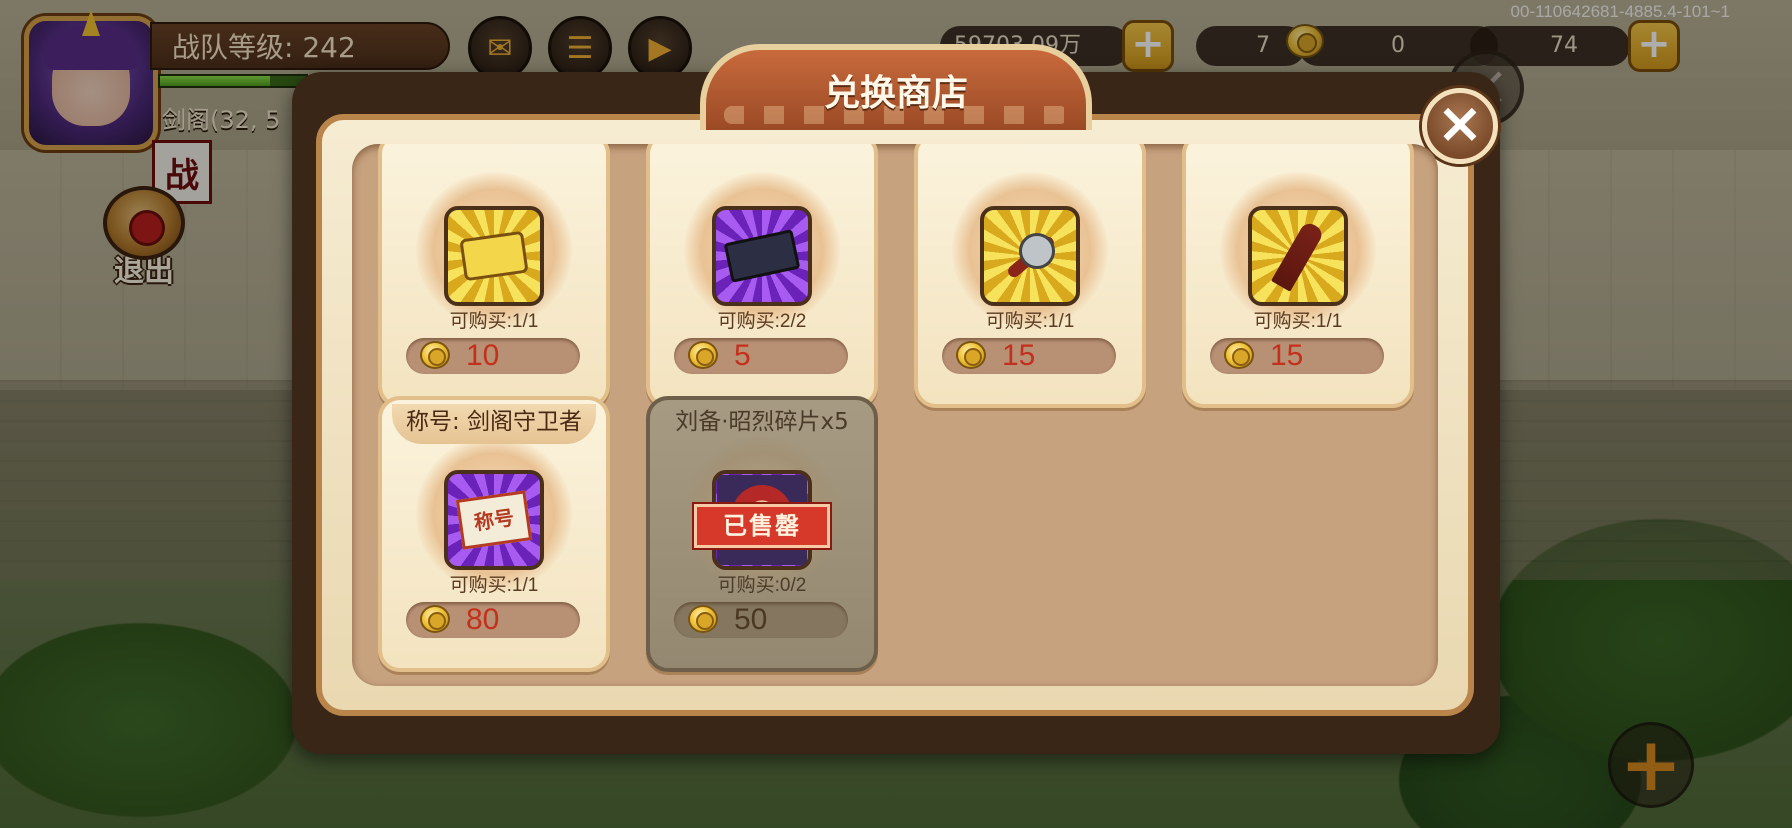 This screenshot has height=828, width=1792. I want to click on shop-title: 兑换商店, so click(895, 93).